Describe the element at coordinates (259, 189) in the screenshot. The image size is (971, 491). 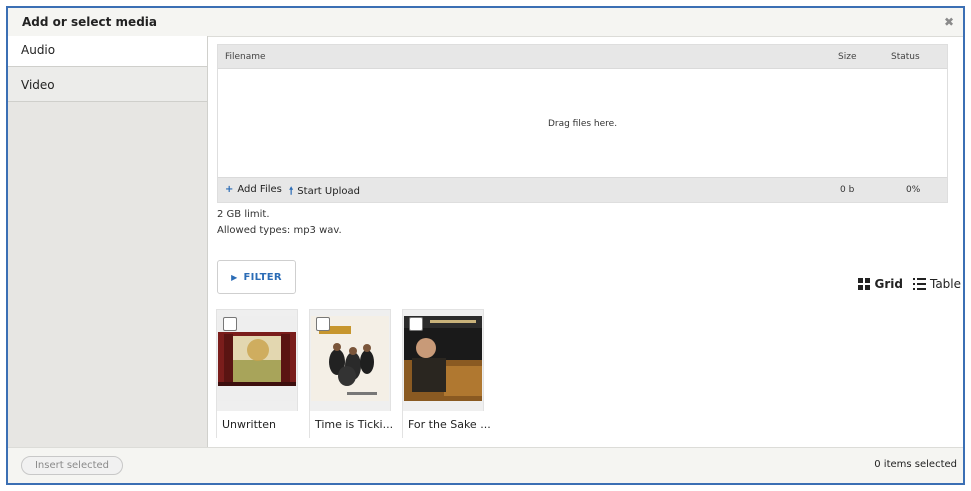
I see `add-files-label: Add Files` at that location.